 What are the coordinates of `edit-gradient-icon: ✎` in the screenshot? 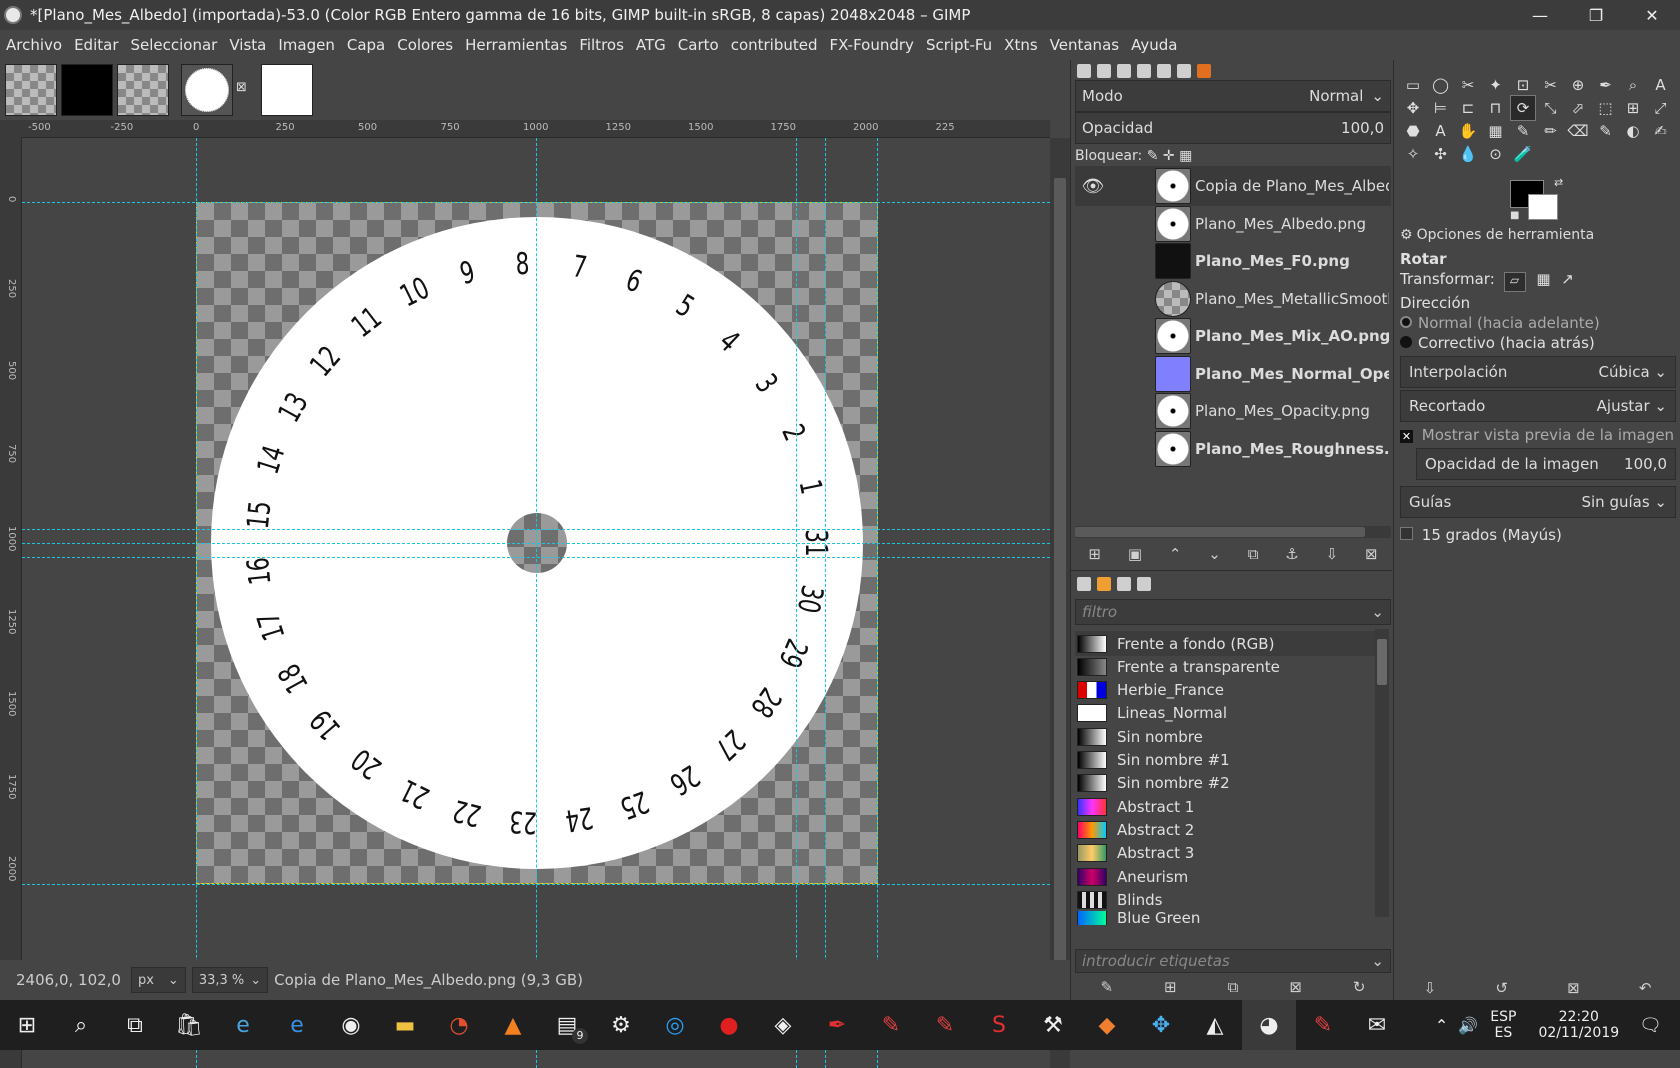 It's located at (1106, 987).